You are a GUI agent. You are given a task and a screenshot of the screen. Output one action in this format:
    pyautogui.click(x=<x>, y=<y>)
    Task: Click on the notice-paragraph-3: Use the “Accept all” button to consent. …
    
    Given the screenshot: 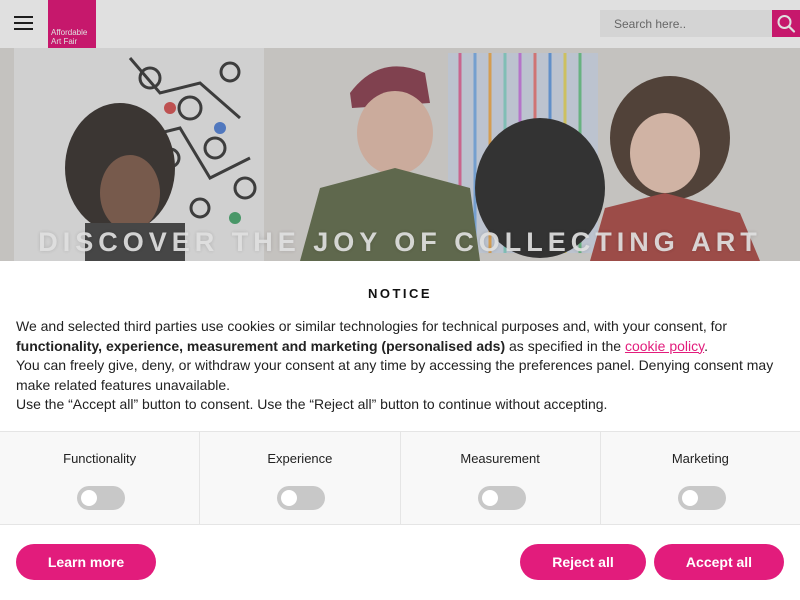 What is the action you would take?
    pyautogui.click(x=312, y=404)
    